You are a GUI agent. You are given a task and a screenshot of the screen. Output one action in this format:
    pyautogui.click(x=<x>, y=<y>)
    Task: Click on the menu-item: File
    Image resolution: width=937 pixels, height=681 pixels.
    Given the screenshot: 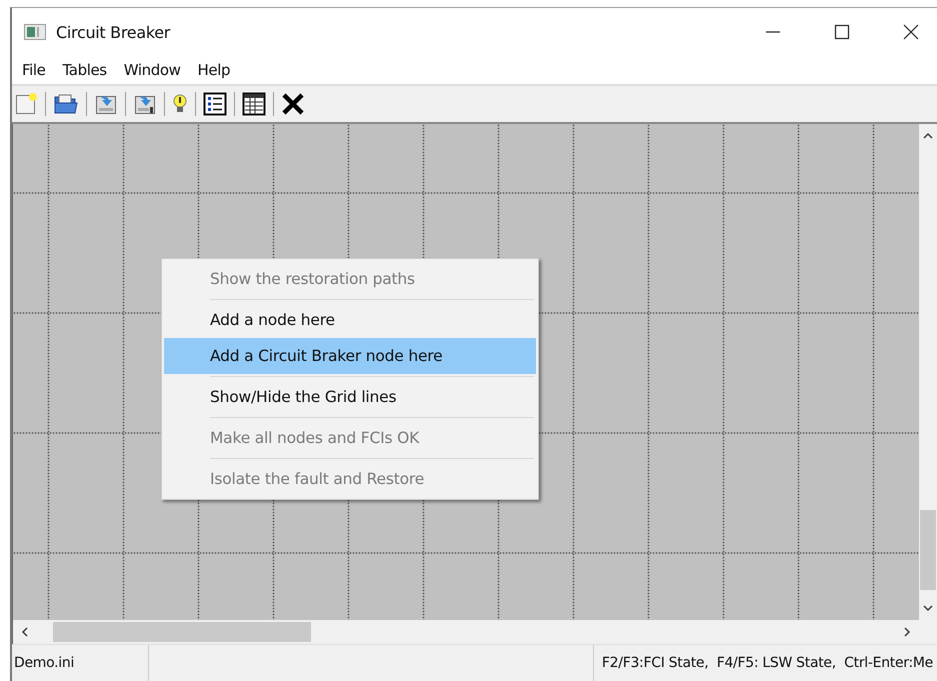 What is the action you would take?
    pyautogui.click(x=36, y=70)
    